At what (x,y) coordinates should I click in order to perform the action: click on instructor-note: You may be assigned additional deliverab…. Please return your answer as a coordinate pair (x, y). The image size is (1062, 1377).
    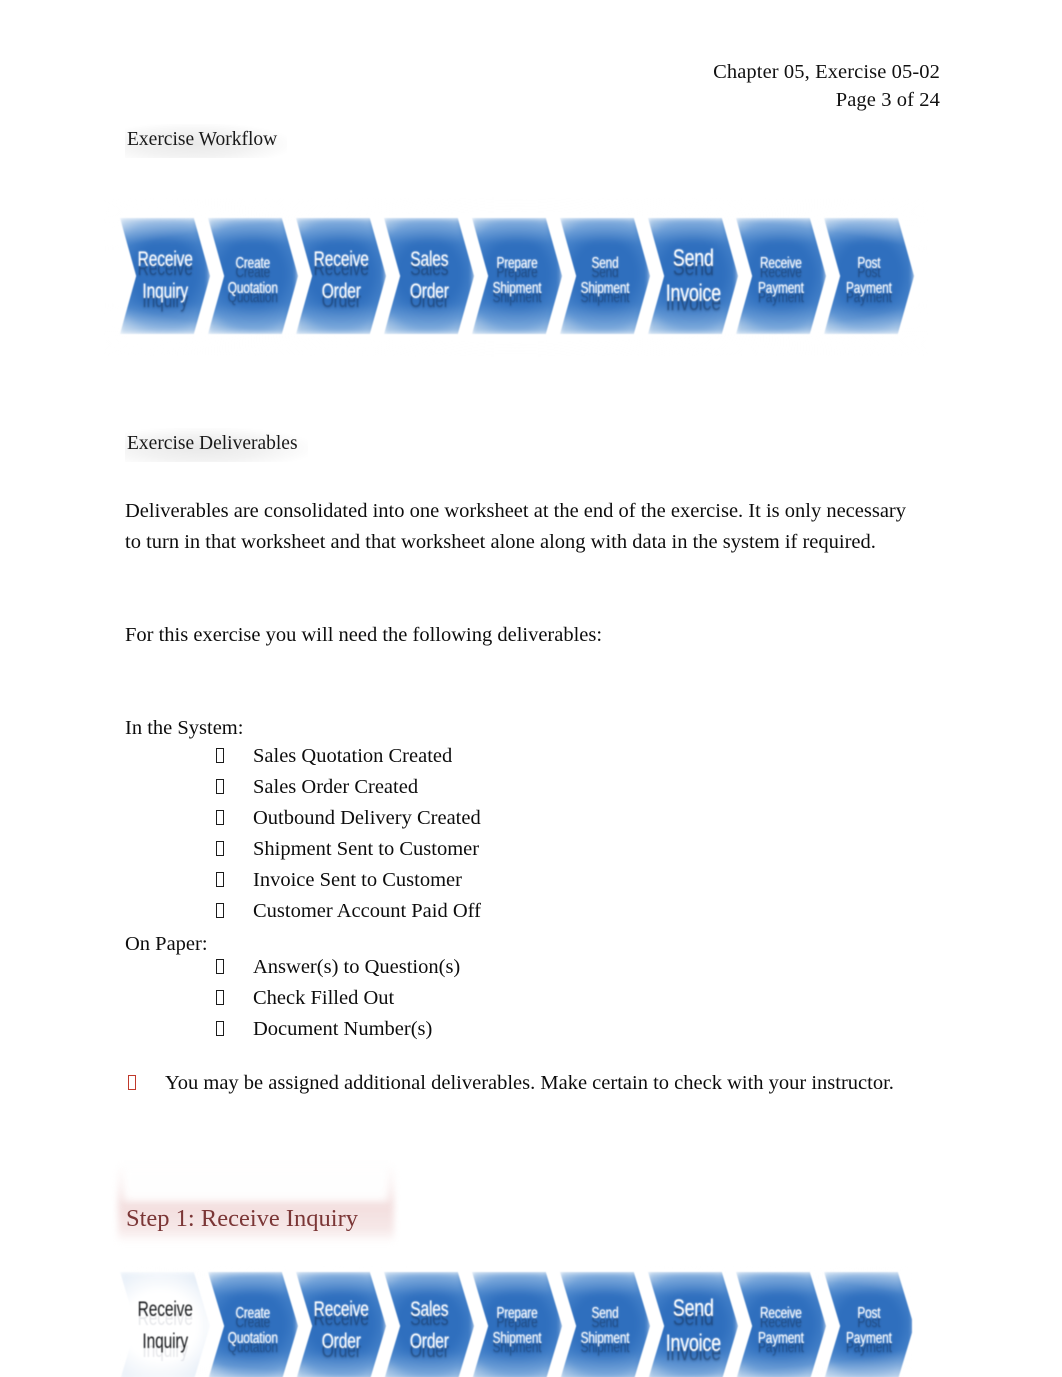
    Looking at the image, I should click on (511, 1083).